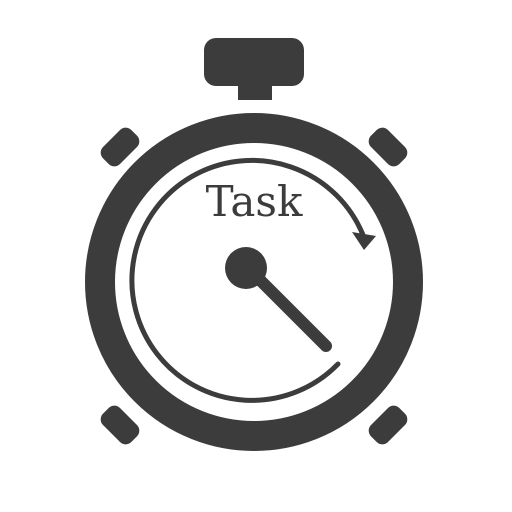 The height and width of the screenshot is (512, 512). I want to click on stopwatch-crown-stem, so click(255, 91).